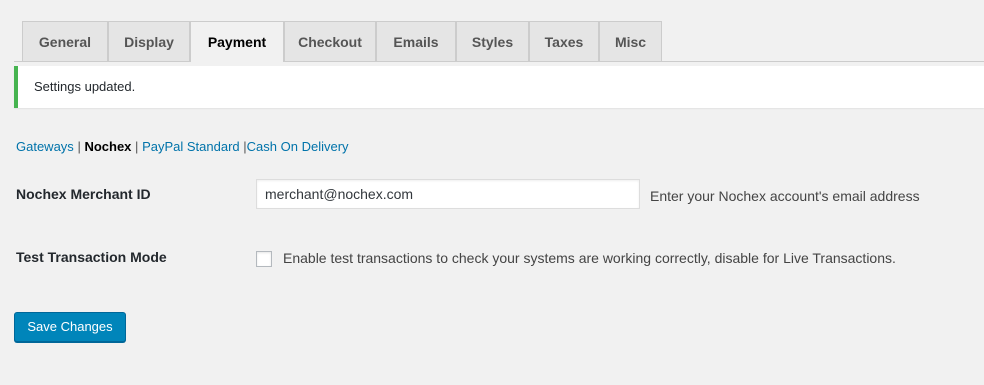 This screenshot has height=385, width=984. What do you see at coordinates (237, 41) in the screenshot?
I see `tab-payment: Payment` at bounding box center [237, 41].